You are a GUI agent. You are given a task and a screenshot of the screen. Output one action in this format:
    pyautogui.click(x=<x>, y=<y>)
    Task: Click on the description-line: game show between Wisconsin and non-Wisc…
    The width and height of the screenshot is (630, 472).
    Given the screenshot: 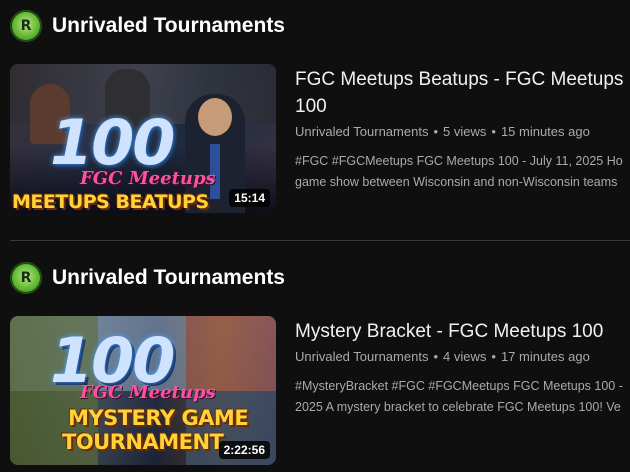 What is the action you would take?
    pyautogui.click(x=456, y=182)
    